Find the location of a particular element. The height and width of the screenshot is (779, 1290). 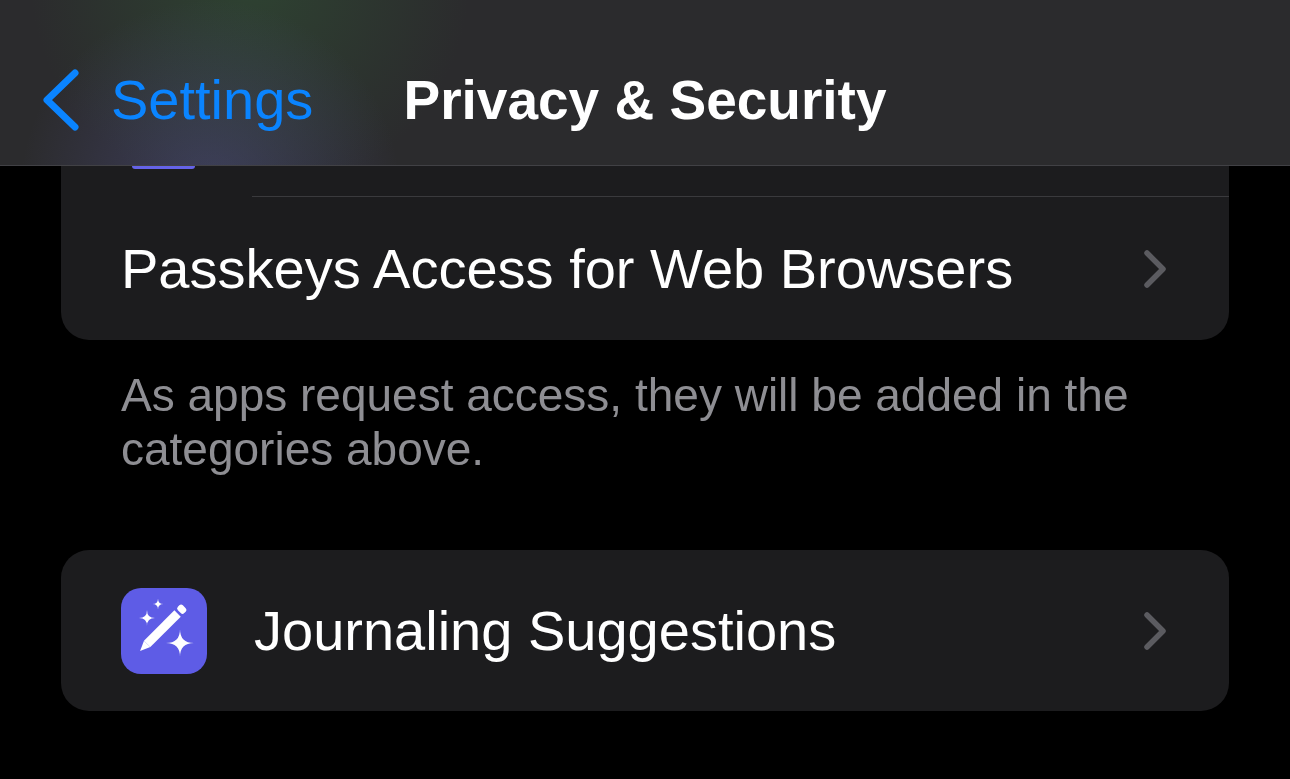

back-chevron-icon is located at coordinates (61, 99).